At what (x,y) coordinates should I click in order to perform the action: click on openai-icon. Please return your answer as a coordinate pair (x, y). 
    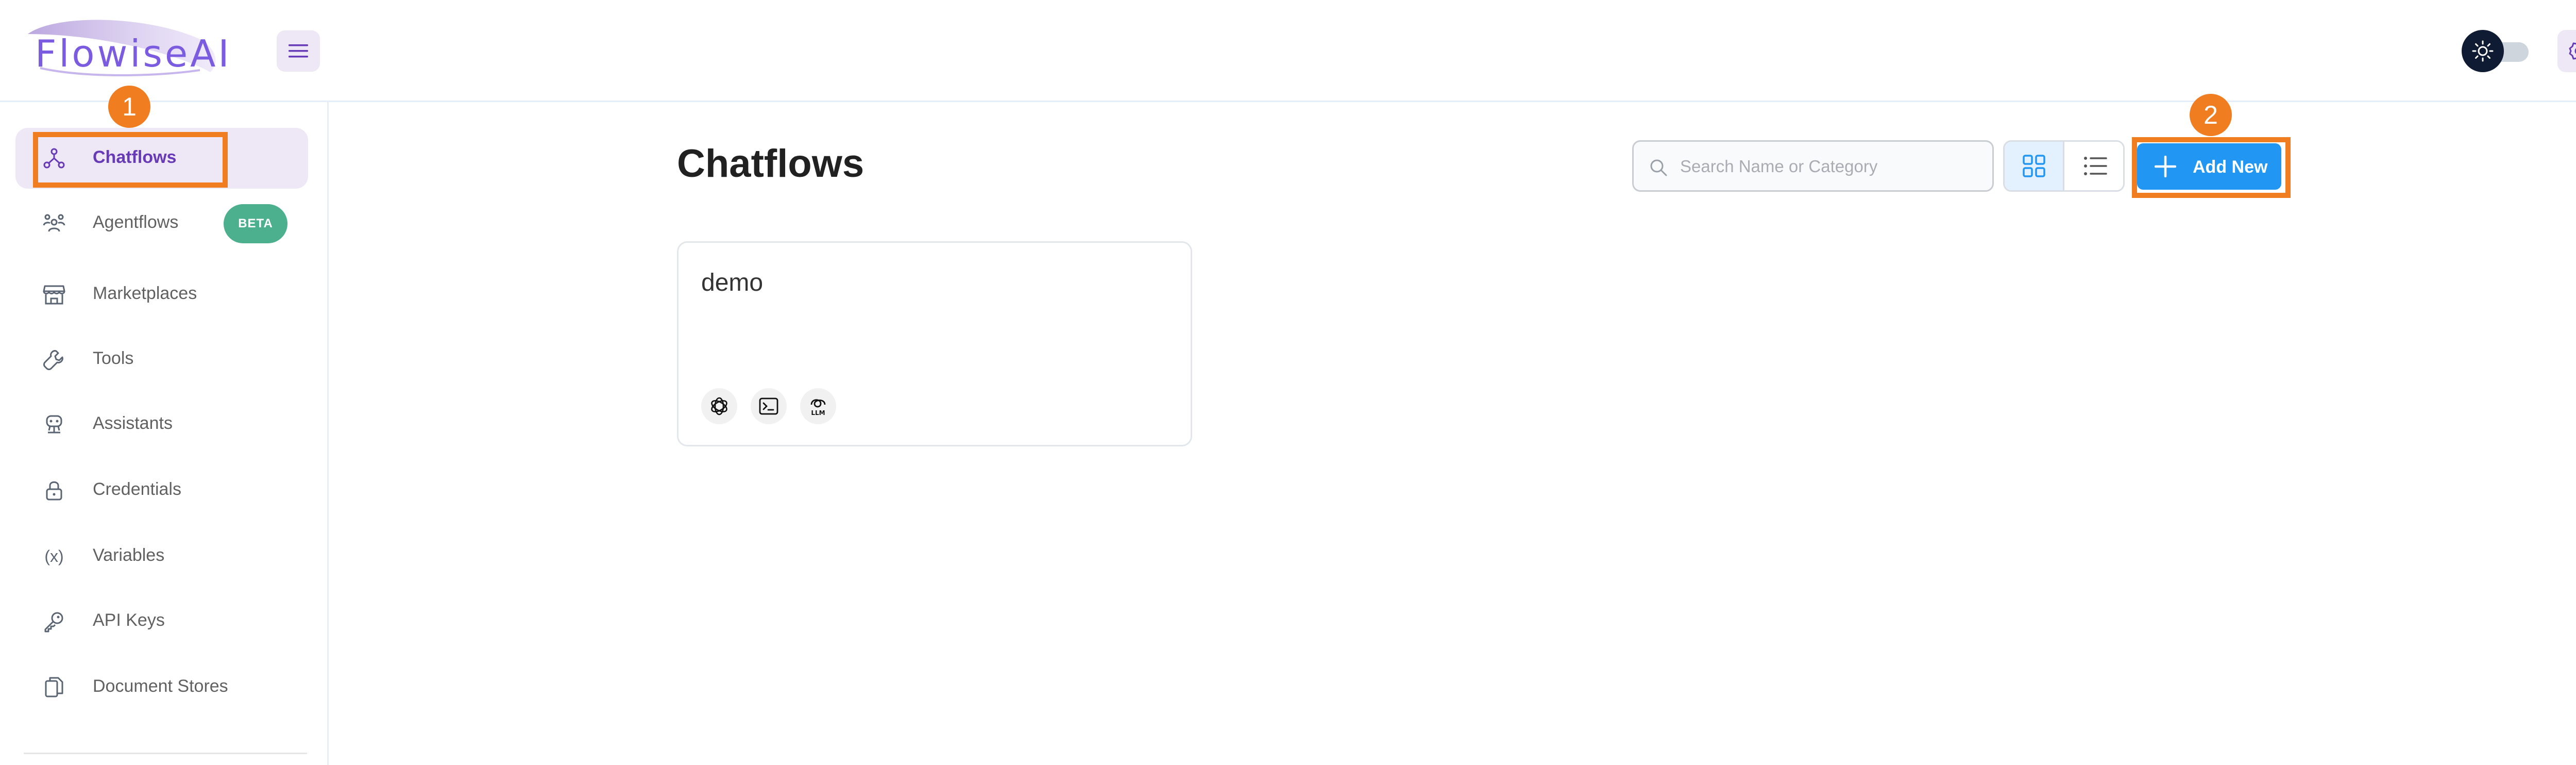
    Looking at the image, I should click on (719, 406).